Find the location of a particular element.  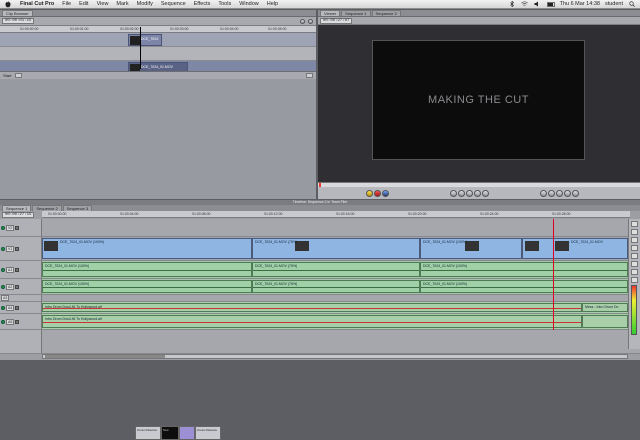

battery-icon is located at coordinates (550, 4).